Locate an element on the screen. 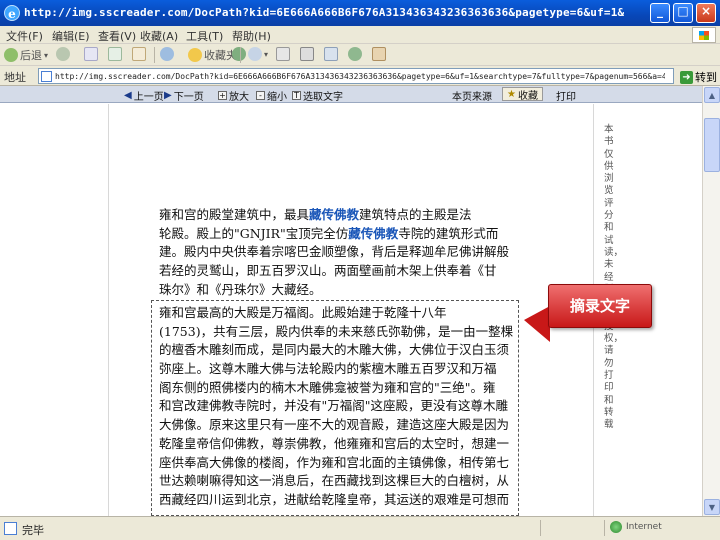 The height and width of the screenshot is (540, 720). menu-tools: 工具(T) is located at coordinates (204, 36).